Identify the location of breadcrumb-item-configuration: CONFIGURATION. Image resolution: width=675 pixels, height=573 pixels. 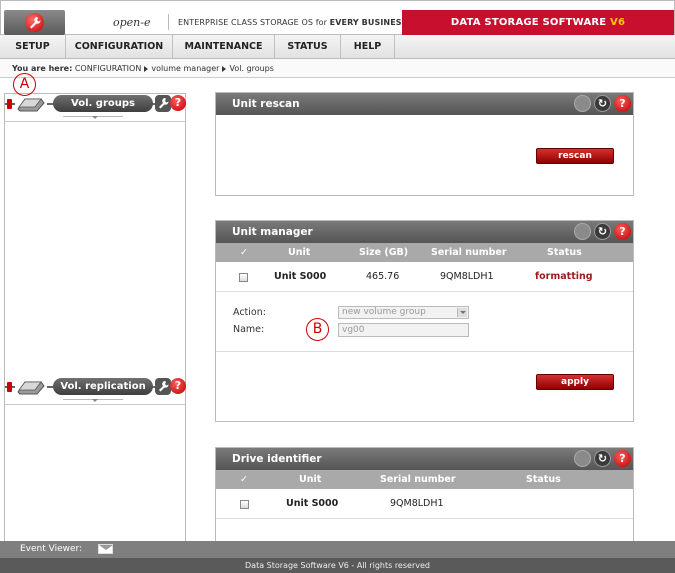
(108, 68).